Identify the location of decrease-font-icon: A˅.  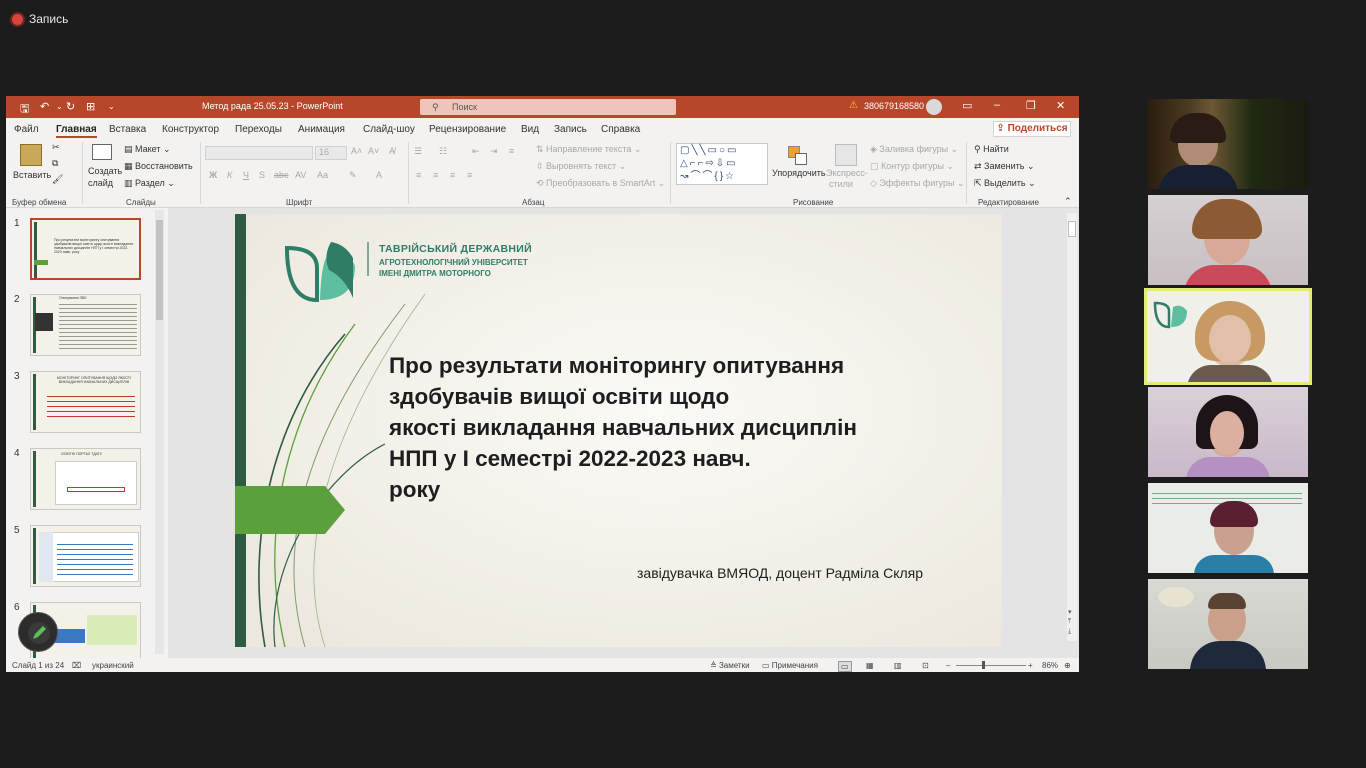
(373, 151).